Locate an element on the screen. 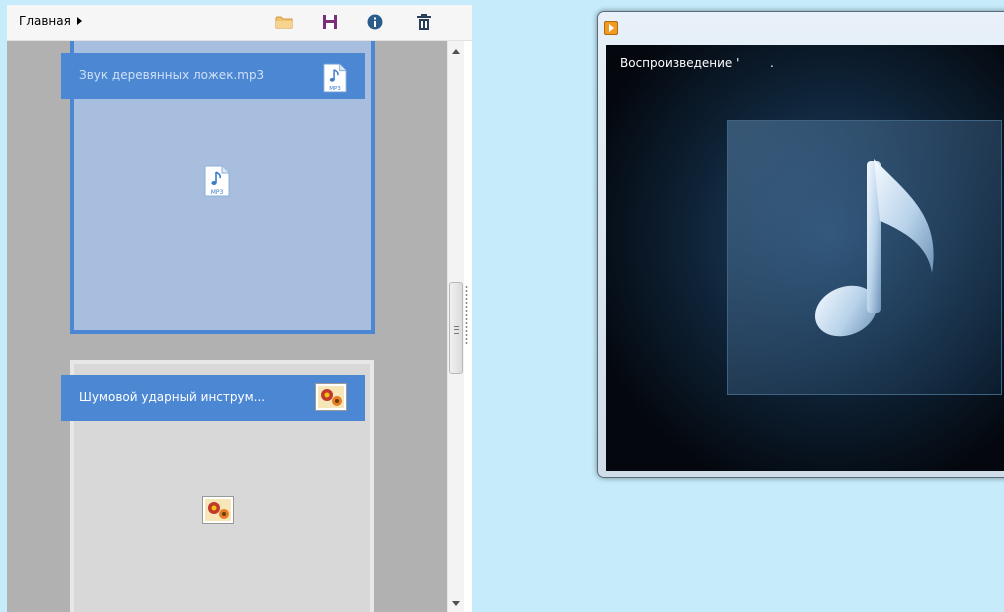 The height and width of the screenshot is (612, 1004). scroll-thumb is located at coordinates (456, 328).